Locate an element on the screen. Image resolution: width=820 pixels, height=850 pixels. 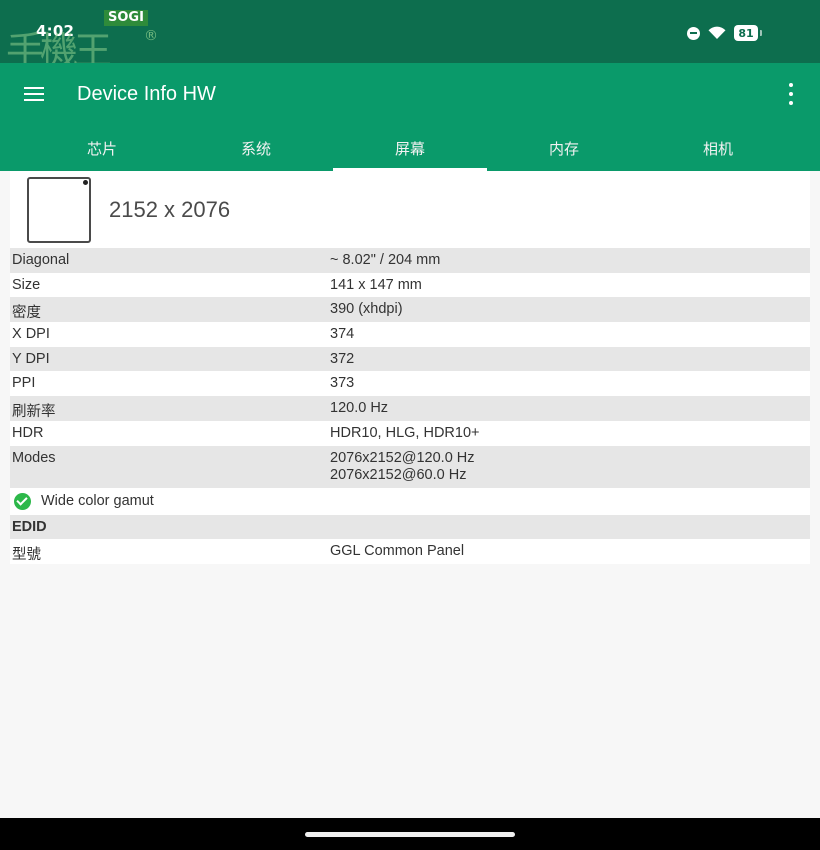
mode-value: 2076x2152@120.0 Hz is located at coordinates (402, 457).